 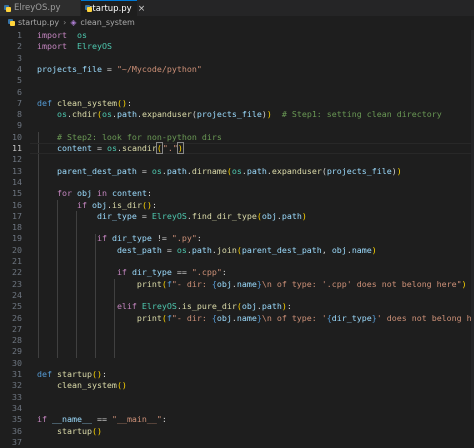 What do you see at coordinates (237, 159) in the screenshot?
I see `code-line: 12` at bounding box center [237, 159].